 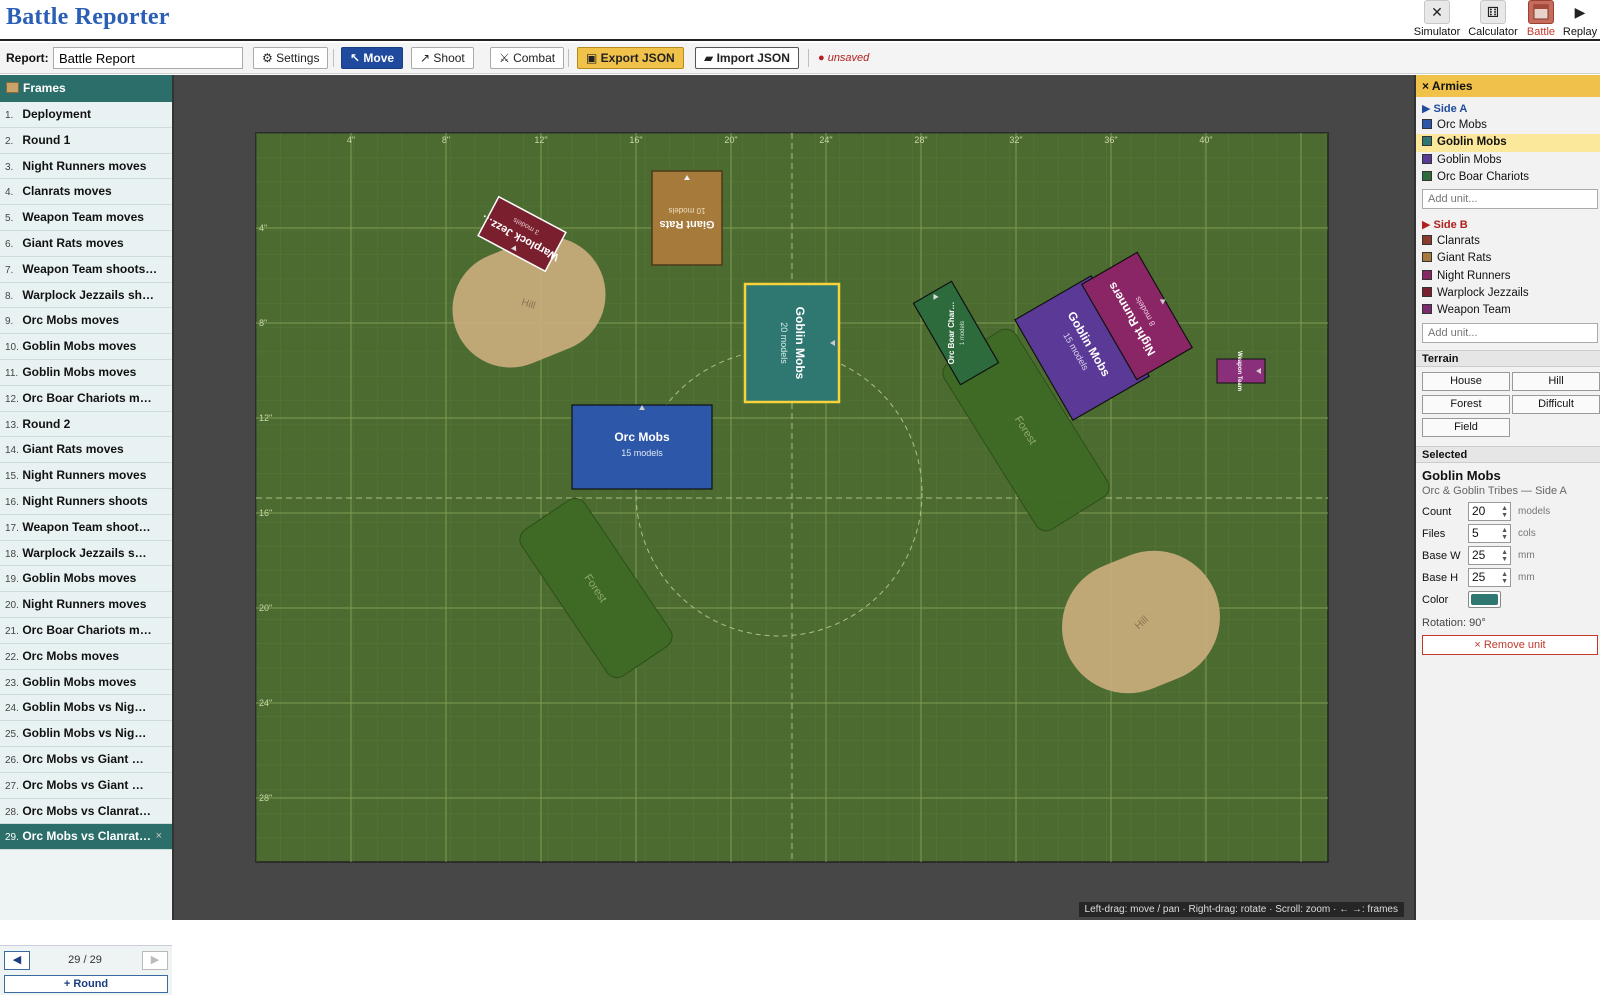 What do you see at coordinates (86, 115) in the screenshot?
I see `frame-item: 1. Deployment` at bounding box center [86, 115].